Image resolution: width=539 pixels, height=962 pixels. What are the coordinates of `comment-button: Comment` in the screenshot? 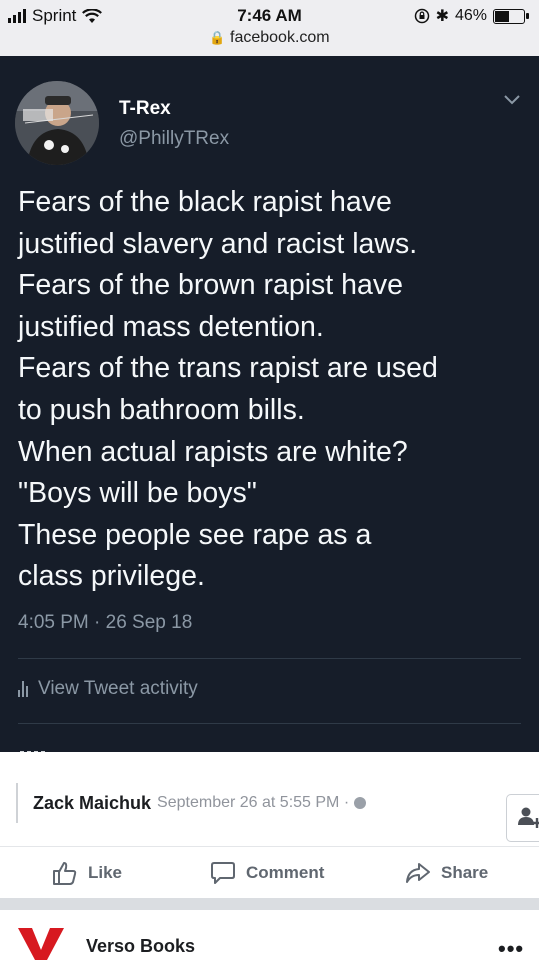 It's located at (267, 873).